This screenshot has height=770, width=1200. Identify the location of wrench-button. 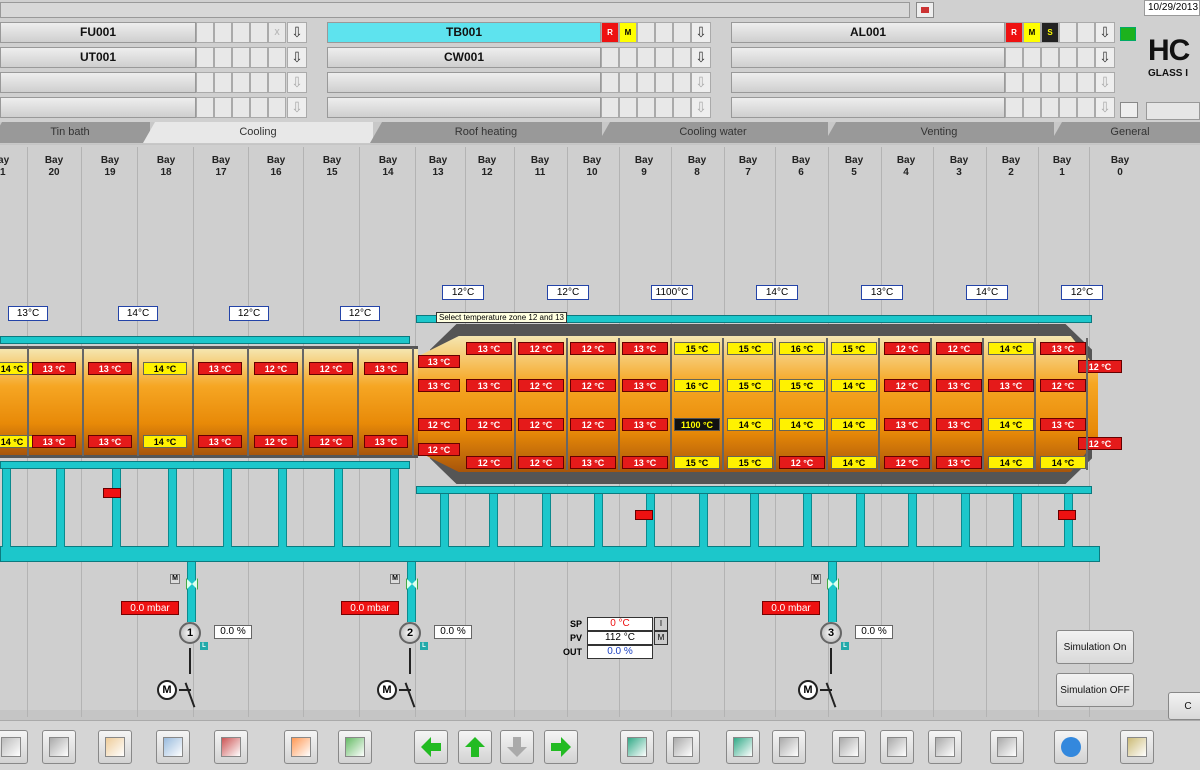
(59, 747).